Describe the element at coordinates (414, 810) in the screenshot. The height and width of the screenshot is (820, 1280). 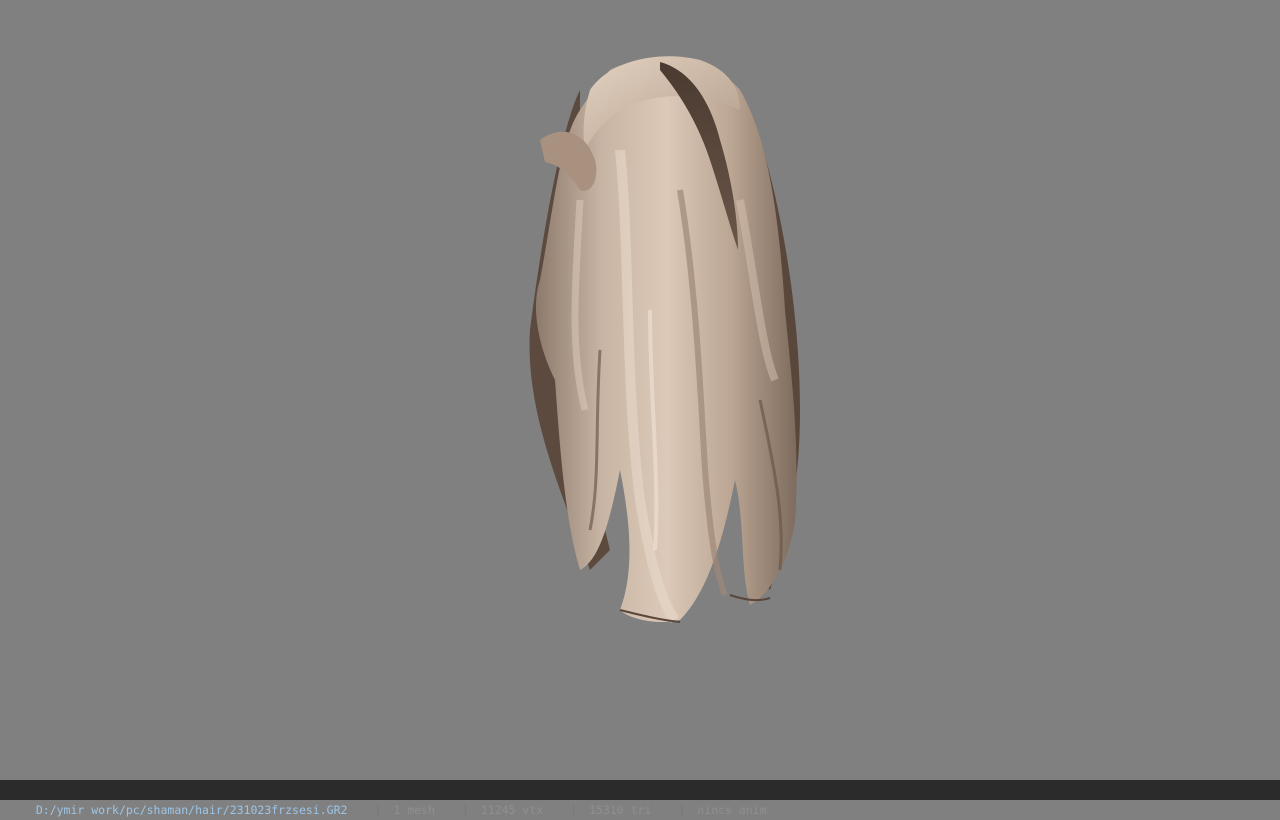
I see `mesh-count: 1 mesh` at that location.